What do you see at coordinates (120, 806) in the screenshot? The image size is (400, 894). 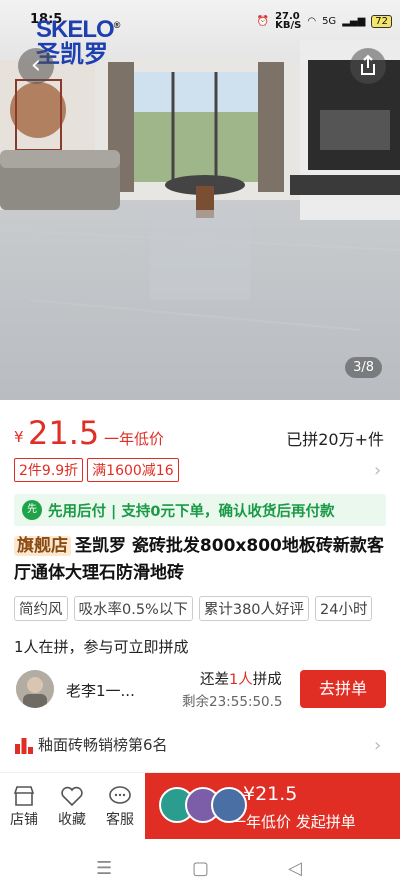 I see `service-button: 客服` at bounding box center [120, 806].